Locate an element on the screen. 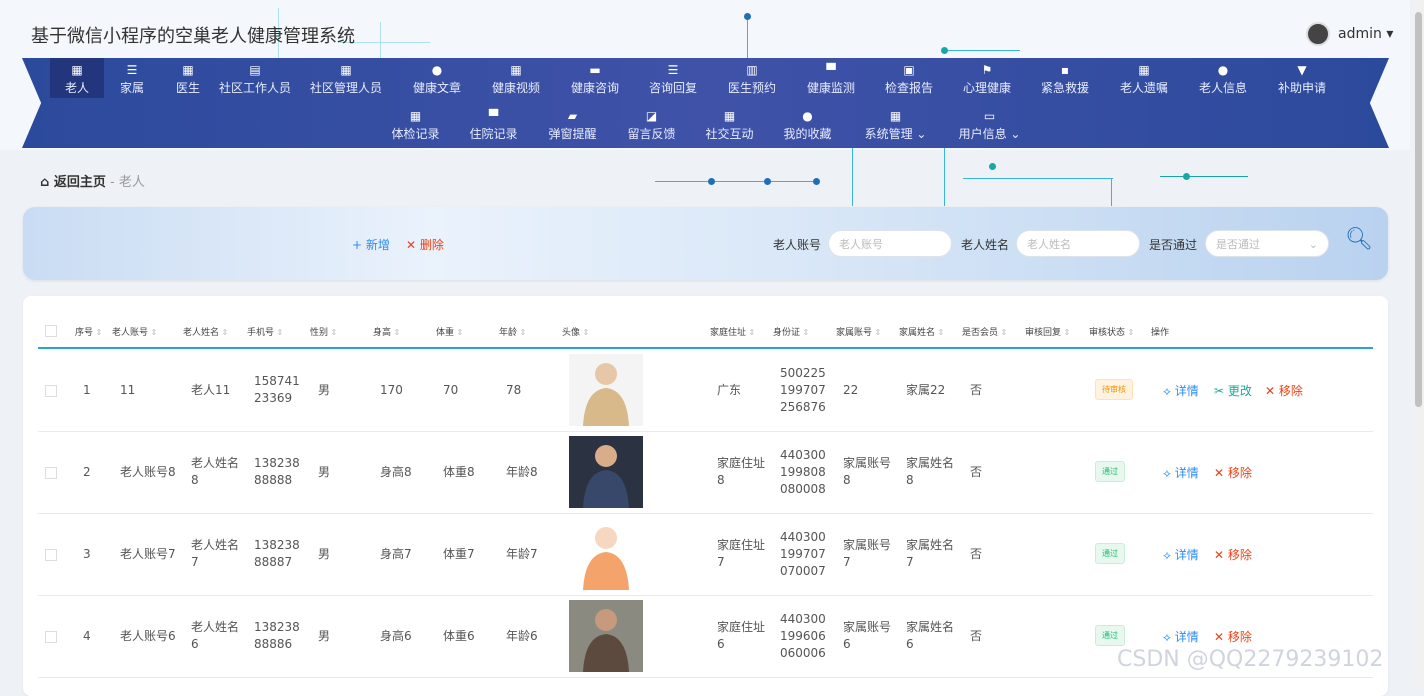  user-menu: admin ▾ is located at coordinates (1349, 34).